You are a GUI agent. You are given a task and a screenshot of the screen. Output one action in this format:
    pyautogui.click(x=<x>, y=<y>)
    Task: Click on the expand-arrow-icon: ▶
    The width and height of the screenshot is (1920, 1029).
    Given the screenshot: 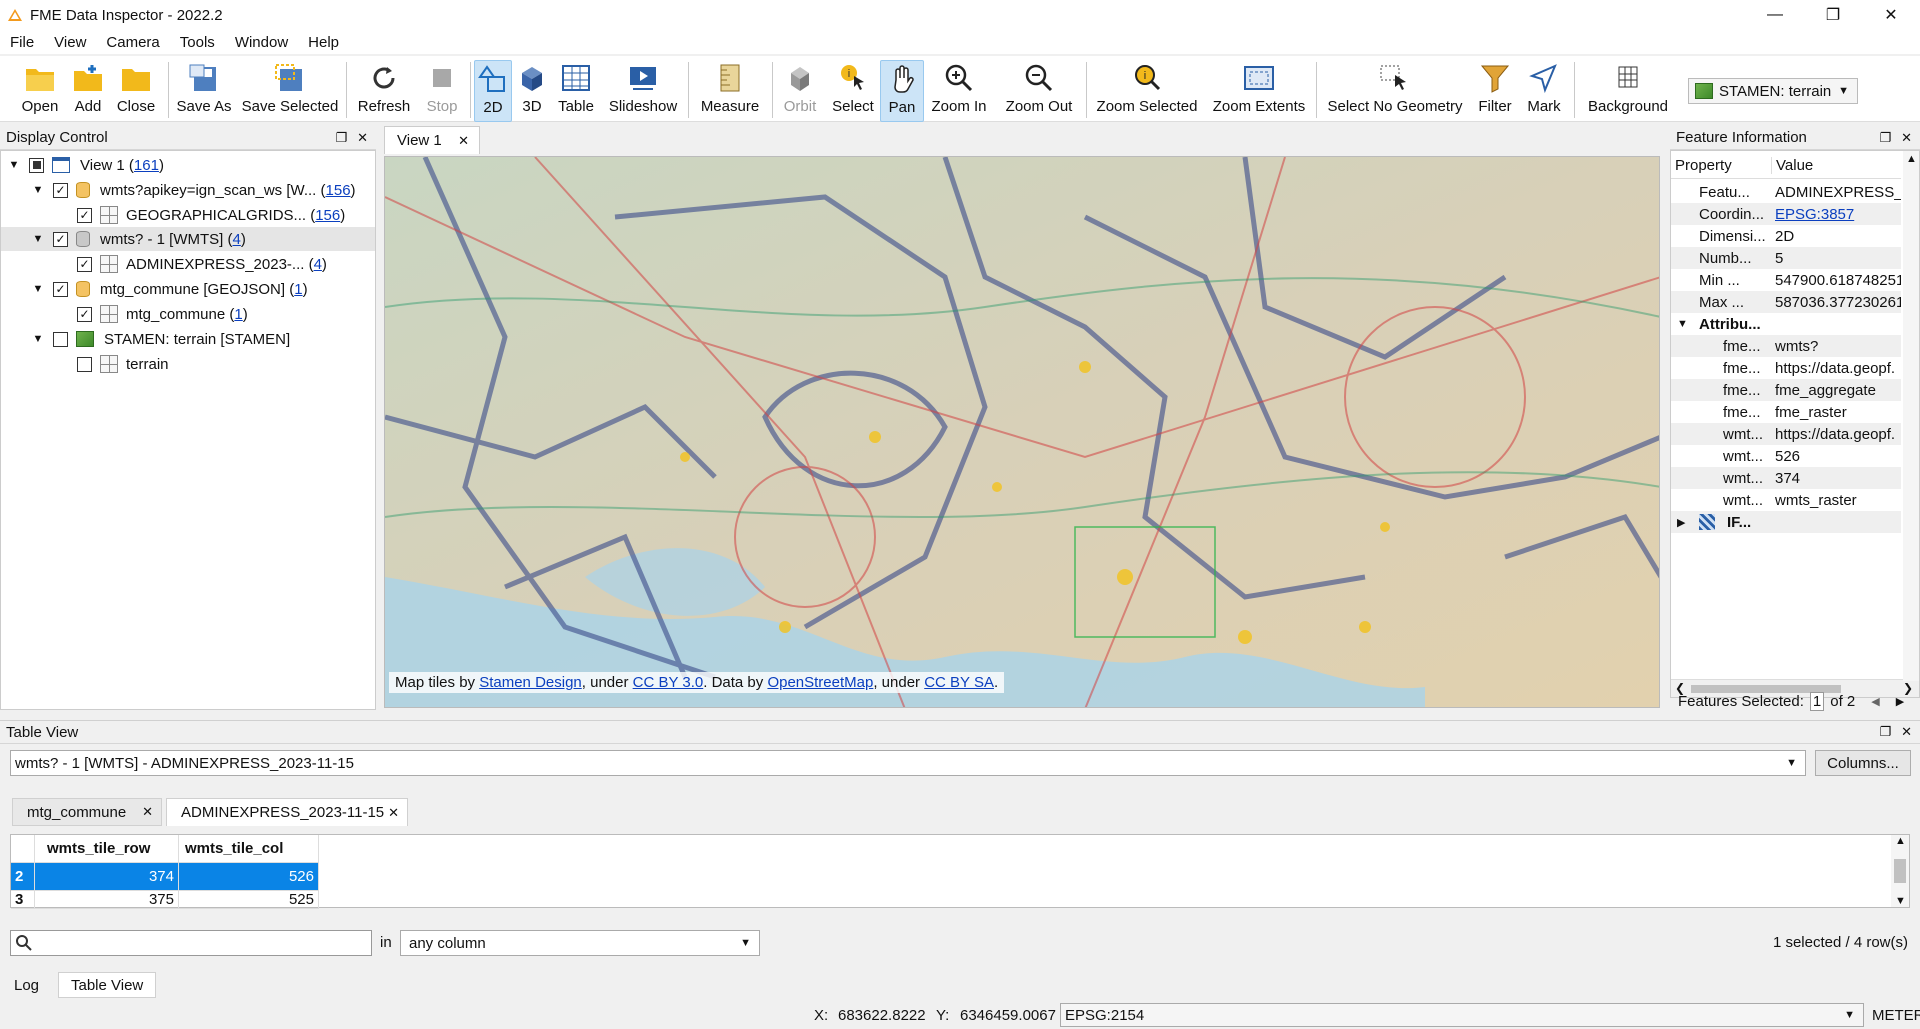 What is the action you would take?
    pyautogui.click(x=1681, y=522)
    